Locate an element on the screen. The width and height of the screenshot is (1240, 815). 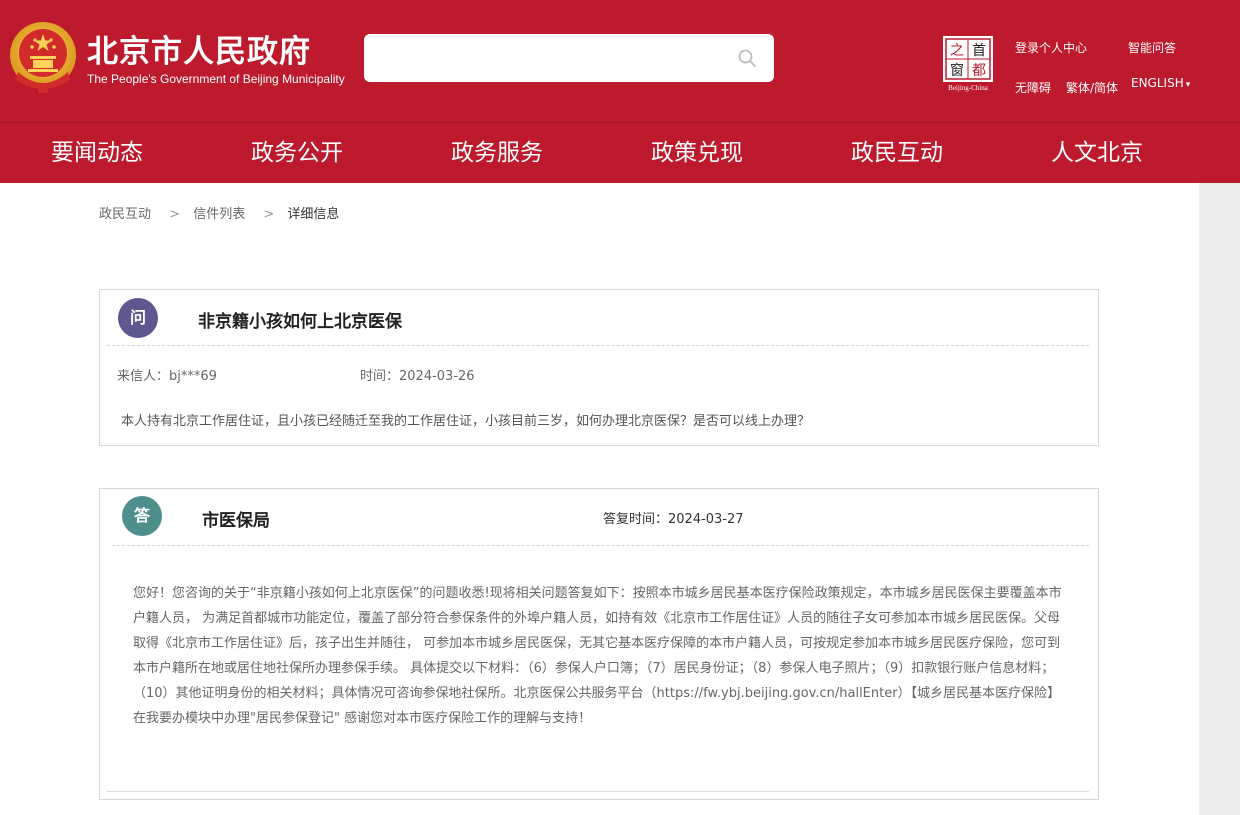
breadcrumb: 政民互动 > 信件列表 > 详细信息 is located at coordinates (219, 212).